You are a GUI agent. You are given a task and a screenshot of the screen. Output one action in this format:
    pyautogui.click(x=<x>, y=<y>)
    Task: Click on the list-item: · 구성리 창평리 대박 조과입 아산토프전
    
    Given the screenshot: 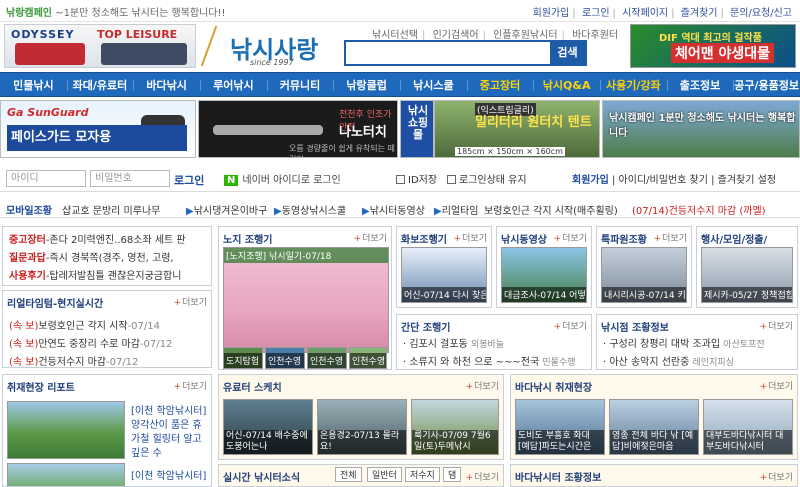 What is the action you would take?
    pyautogui.click(x=684, y=342)
    